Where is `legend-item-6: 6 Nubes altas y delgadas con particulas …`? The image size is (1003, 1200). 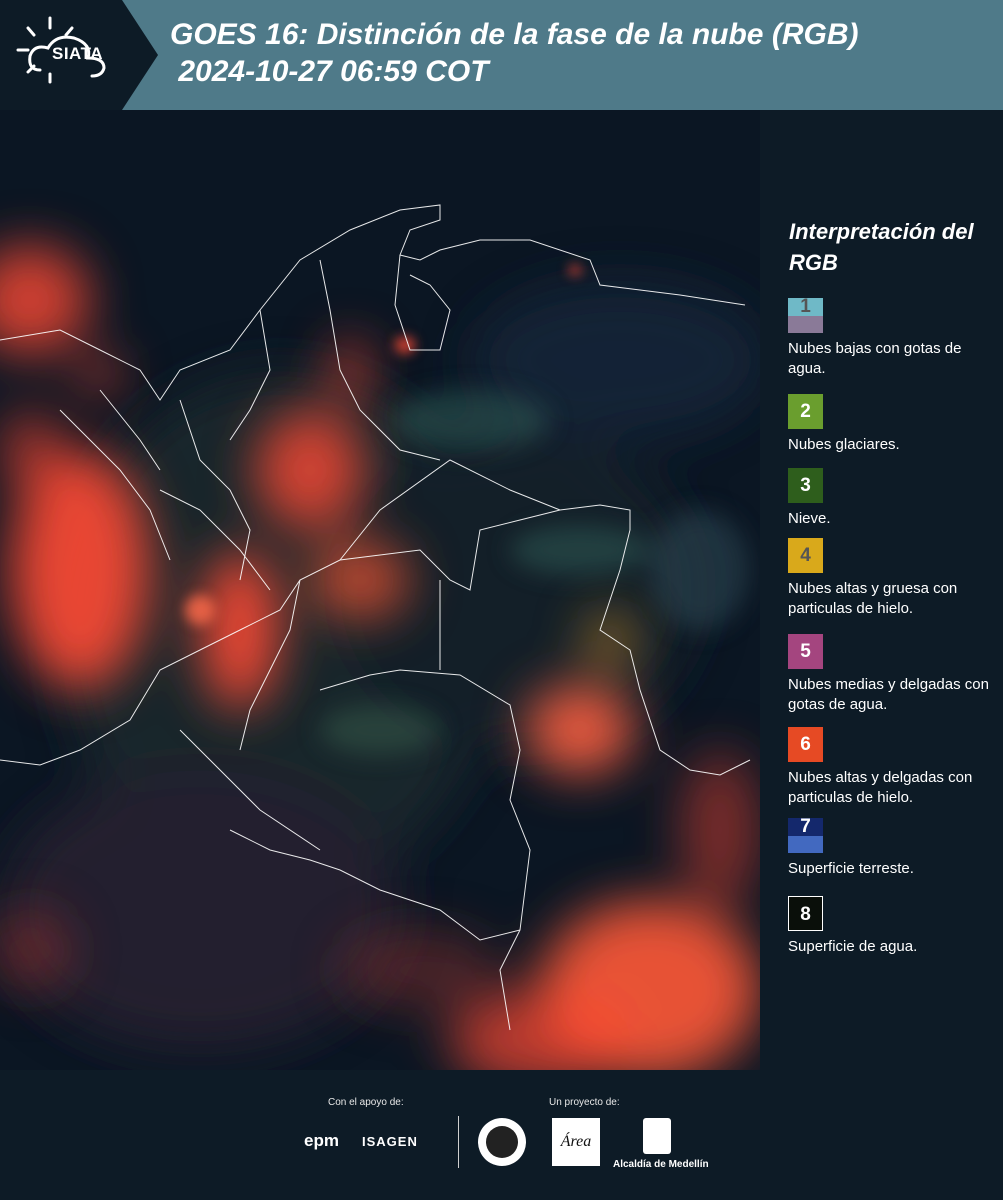 legend-item-6: 6 Nubes altas y delgadas con particulas … is located at coordinates (893, 767).